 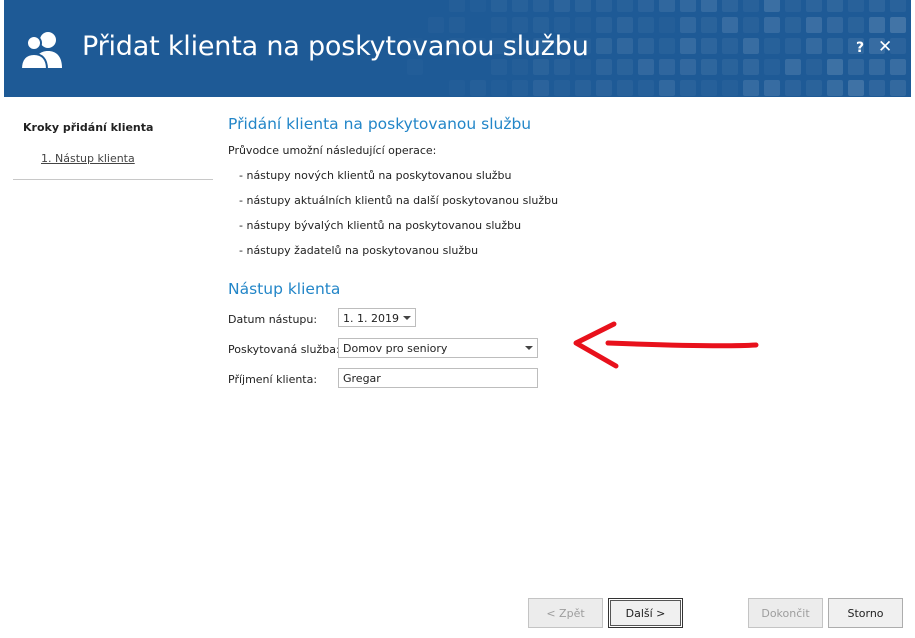 What do you see at coordinates (273, 379) in the screenshot?
I see `surname-label: Příjmení klienta:` at bounding box center [273, 379].